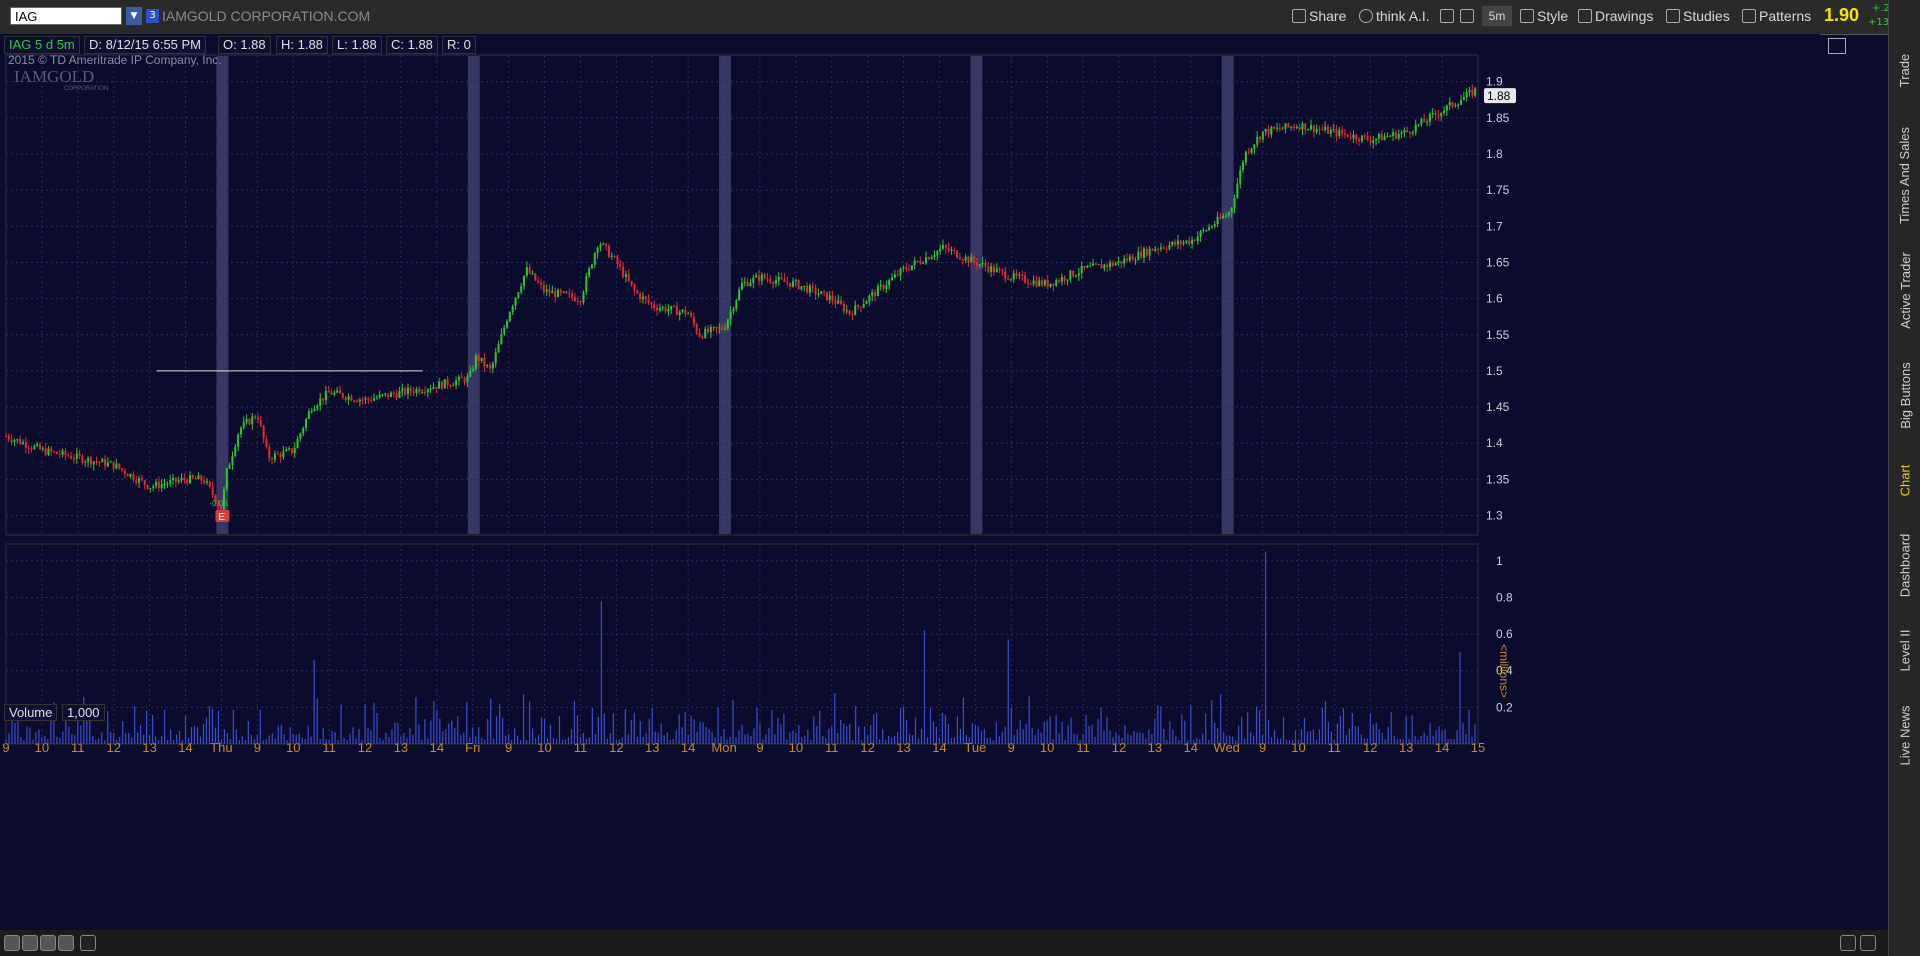 This screenshot has height=956, width=1920. Describe the element at coordinates (1319, 16) in the screenshot. I see `share-button: Share` at that location.